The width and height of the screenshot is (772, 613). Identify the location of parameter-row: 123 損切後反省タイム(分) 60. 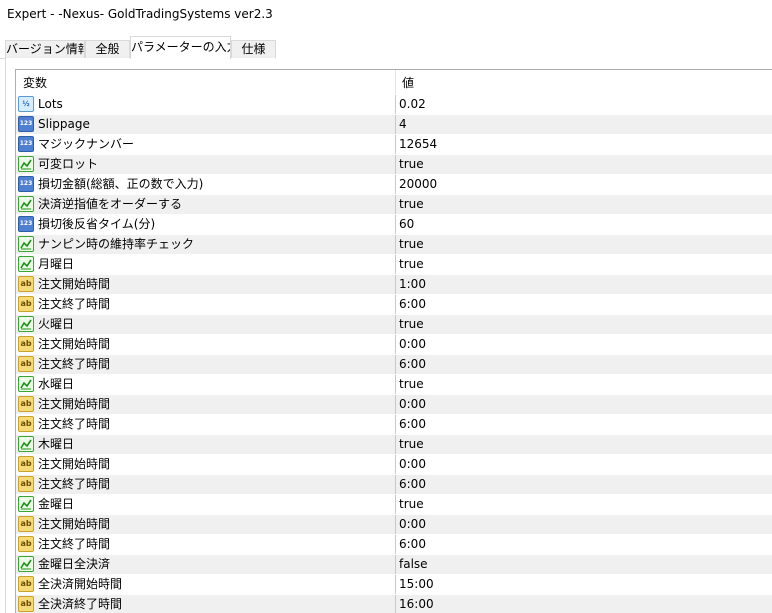
(394, 224).